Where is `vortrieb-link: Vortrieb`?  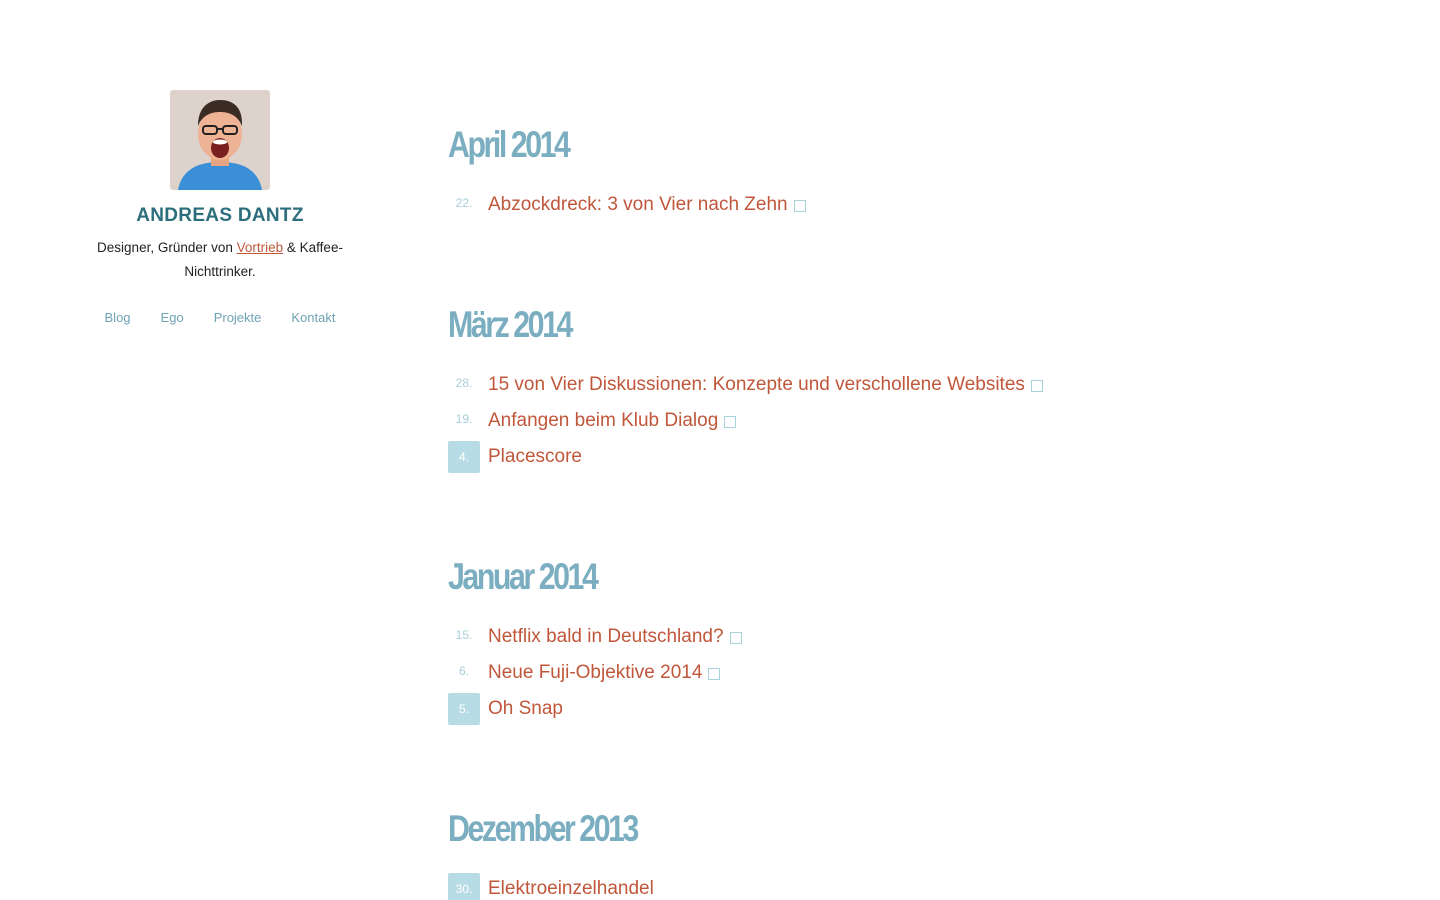
vortrieb-link: Vortrieb is located at coordinates (260, 247).